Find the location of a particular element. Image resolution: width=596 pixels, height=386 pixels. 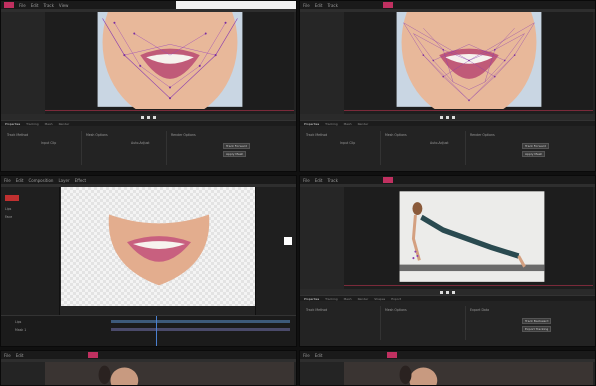

effects-panel is located at coordinates (275, 251).